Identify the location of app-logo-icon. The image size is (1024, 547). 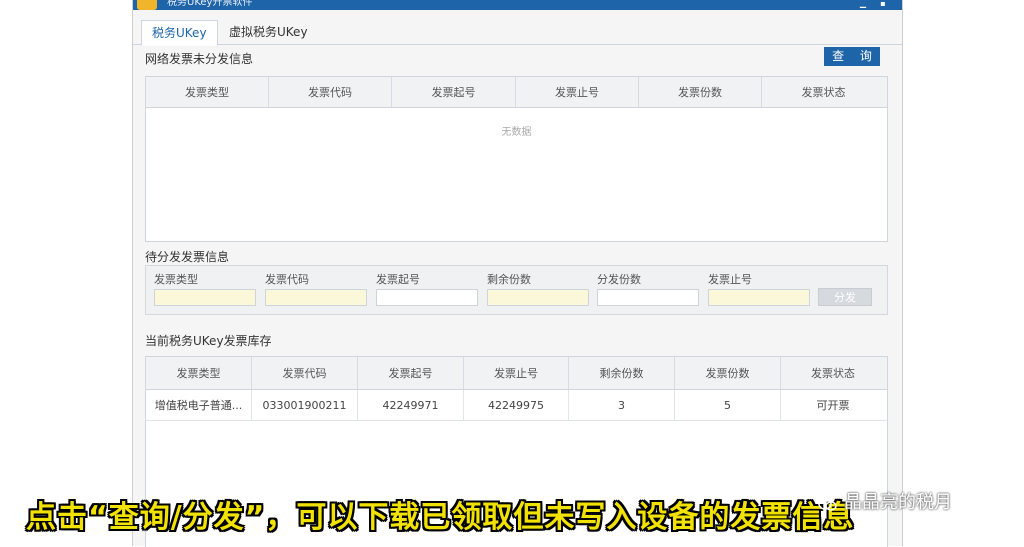
(147, 5).